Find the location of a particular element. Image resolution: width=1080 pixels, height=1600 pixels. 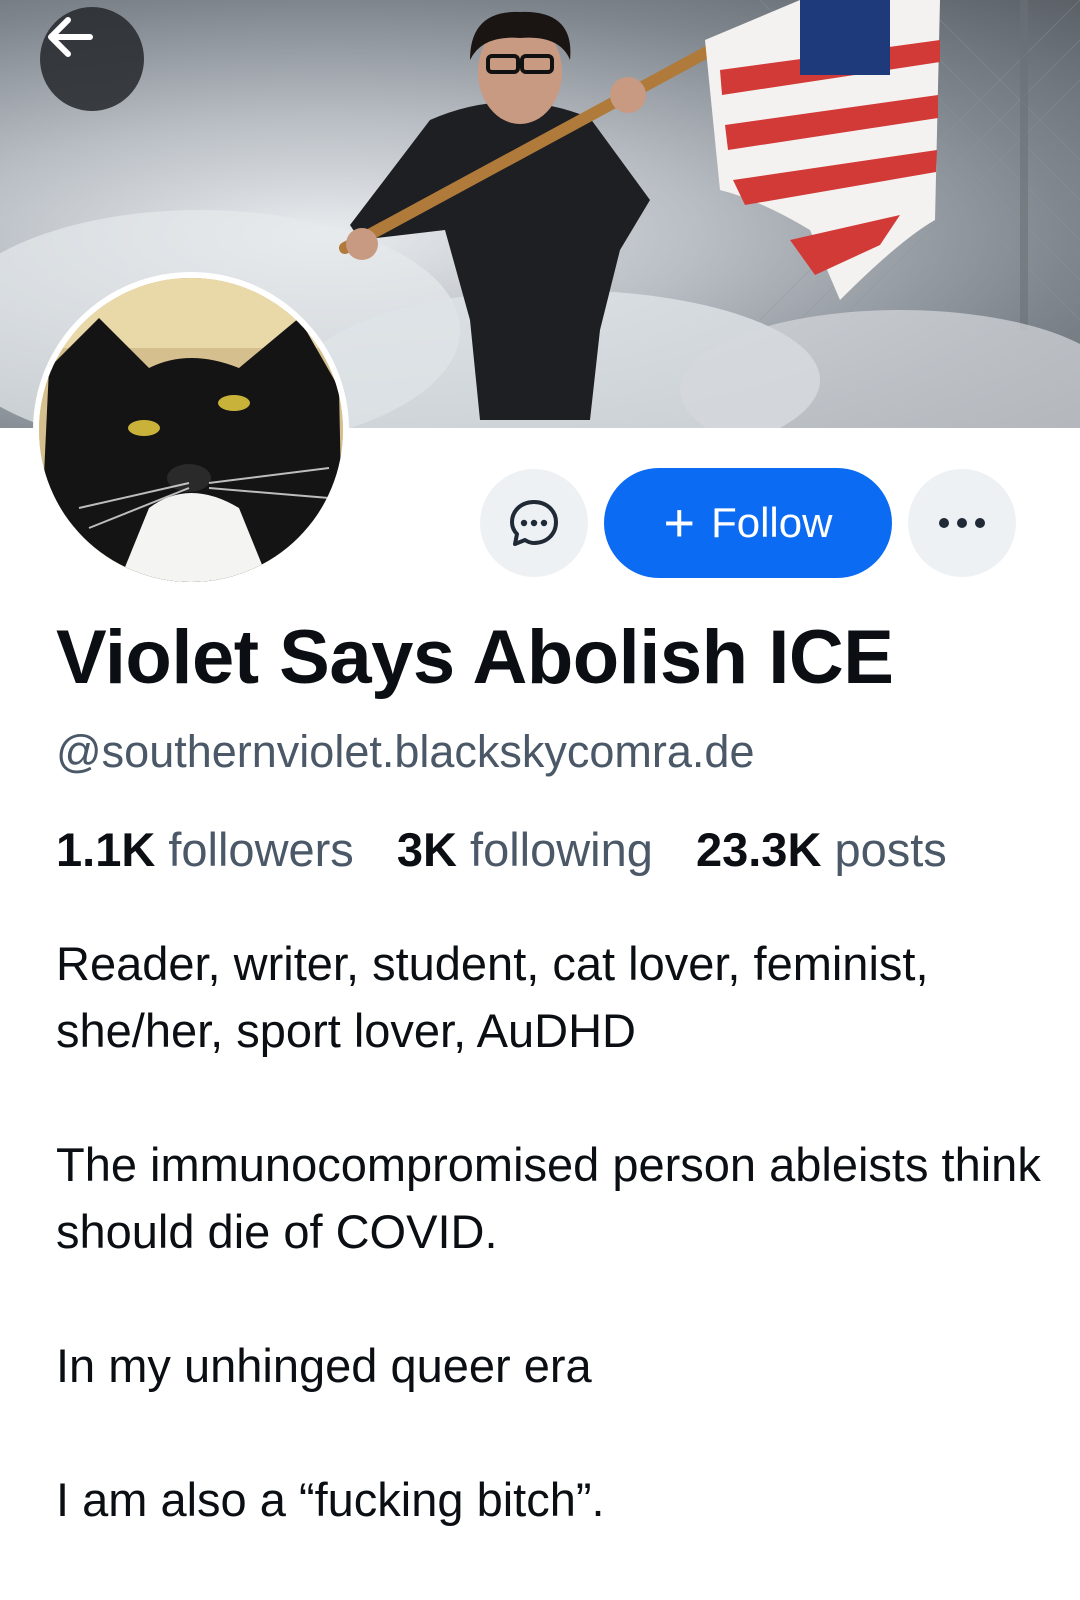

arrow-left-icon is located at coordinates (70, 37).